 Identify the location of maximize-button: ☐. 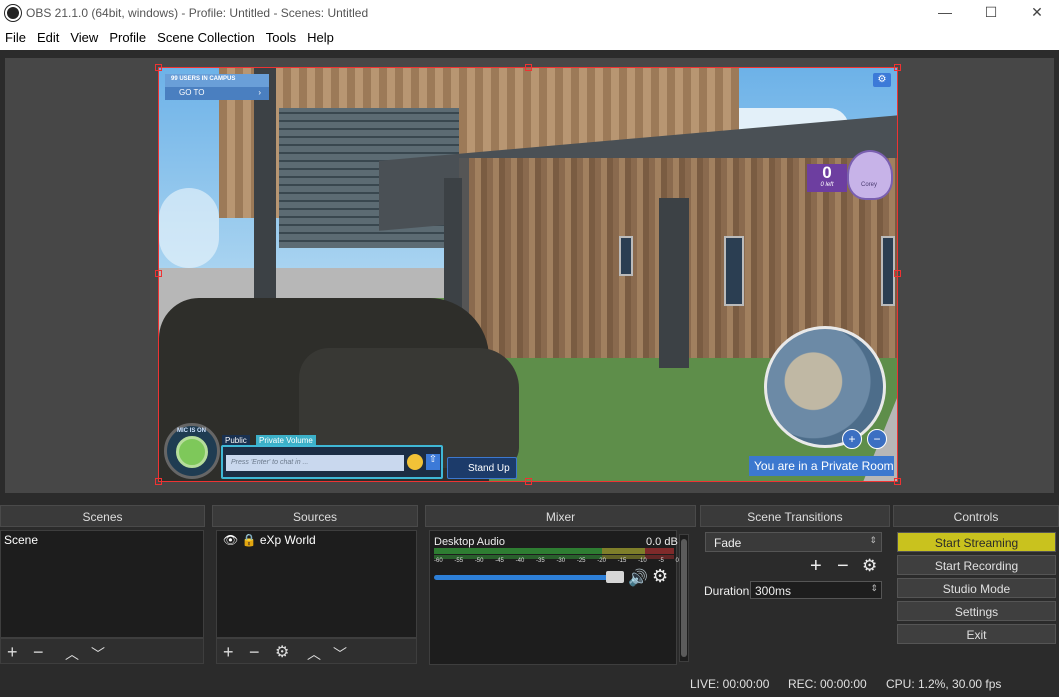
(991, 13).